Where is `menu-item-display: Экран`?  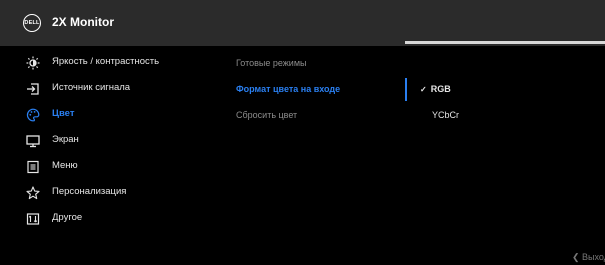
menu-item-display: Экран is located at coordinates (105, 141).